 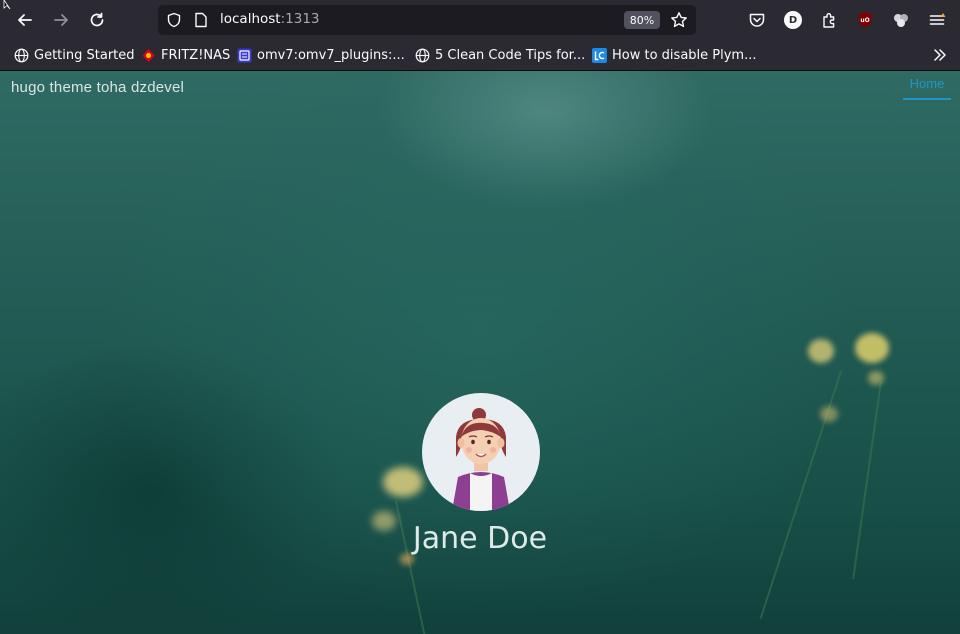 What do you see at coordinates (201, 20) in the screenshot?
I see `page-info-icon` at bounding box center [201, 20].